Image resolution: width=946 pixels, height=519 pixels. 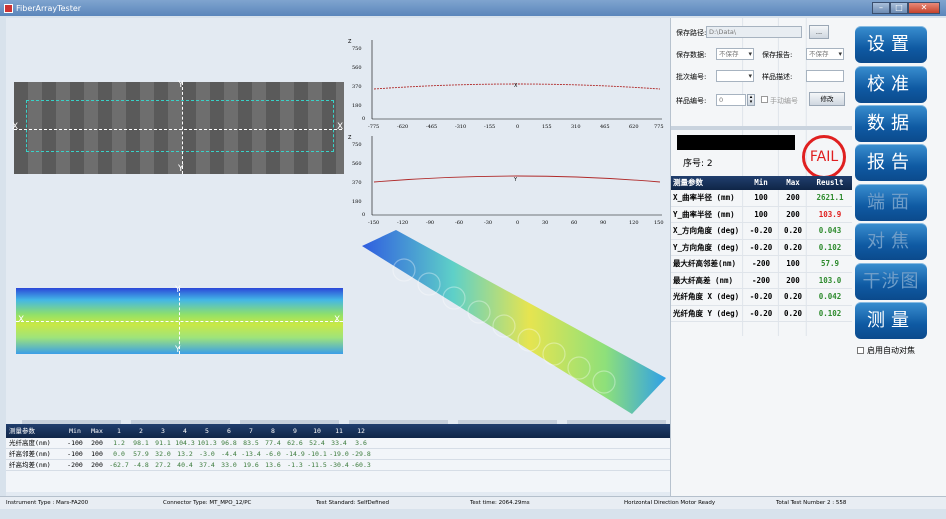 What do you see at coordinates (825, 54) in the screenshot?
I see `save-report-select: 不保存` at bounding box center [825, 54].